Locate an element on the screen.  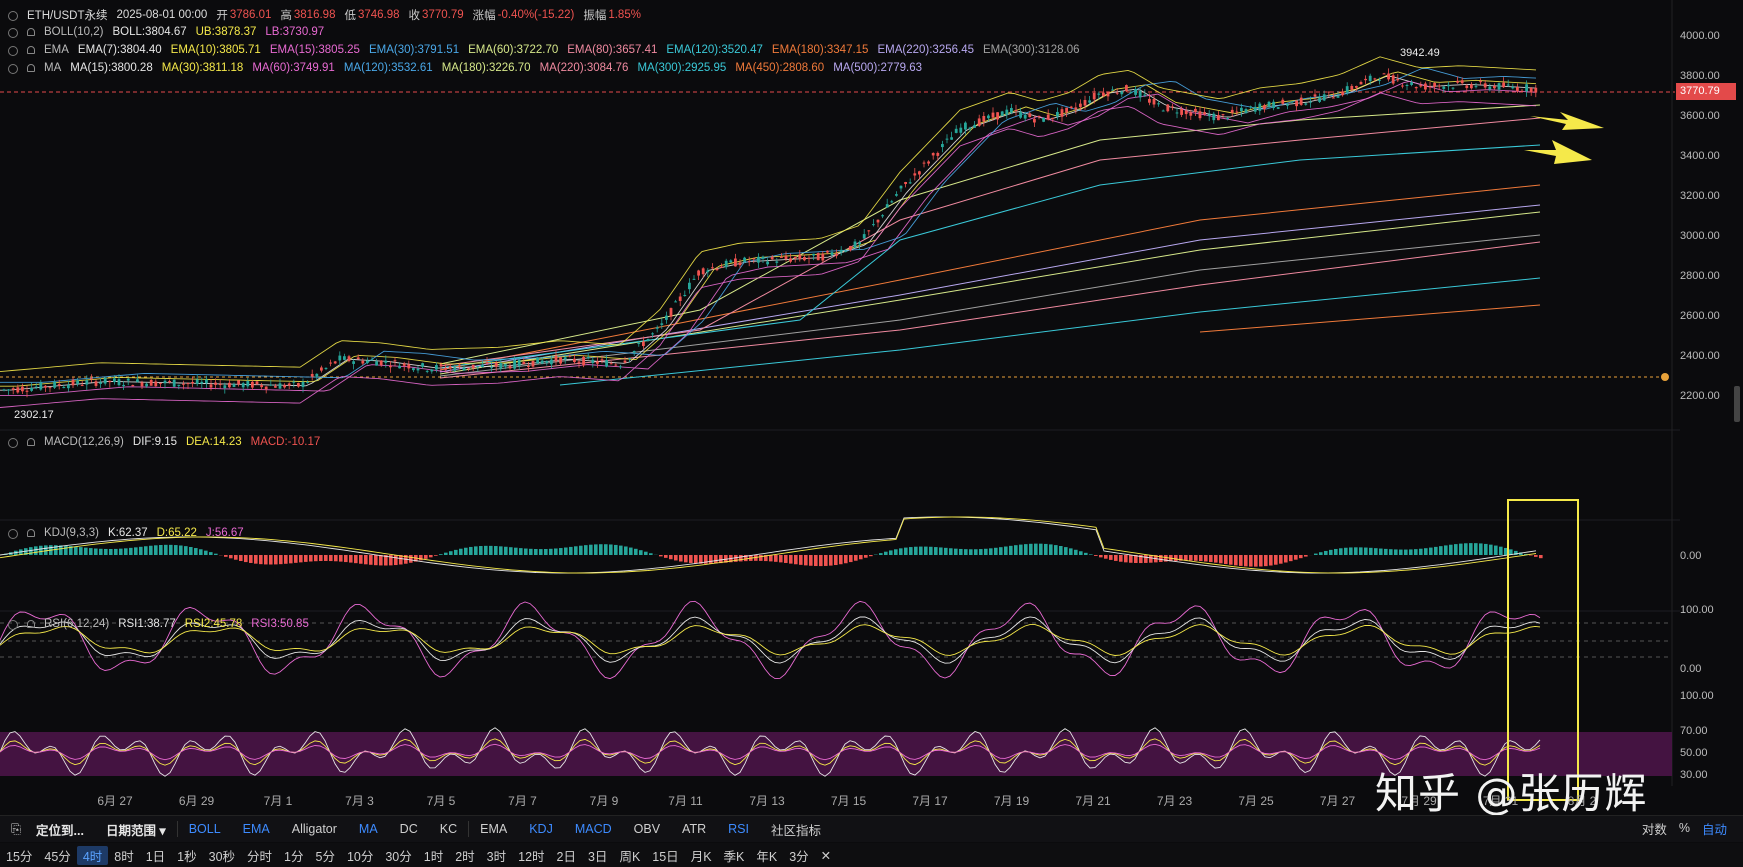
interval-option: 3日 is located at coordinates (597, 855).